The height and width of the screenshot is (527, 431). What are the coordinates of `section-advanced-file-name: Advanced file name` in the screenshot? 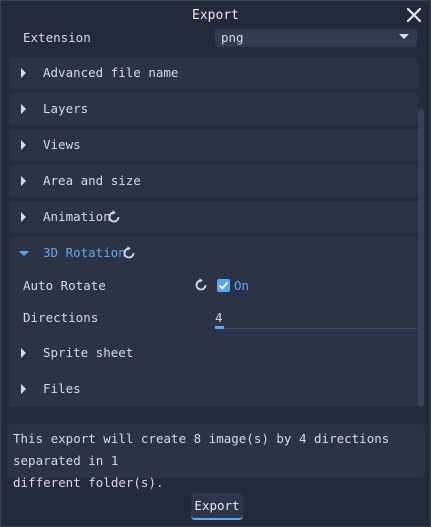 It's located at (213, 73).